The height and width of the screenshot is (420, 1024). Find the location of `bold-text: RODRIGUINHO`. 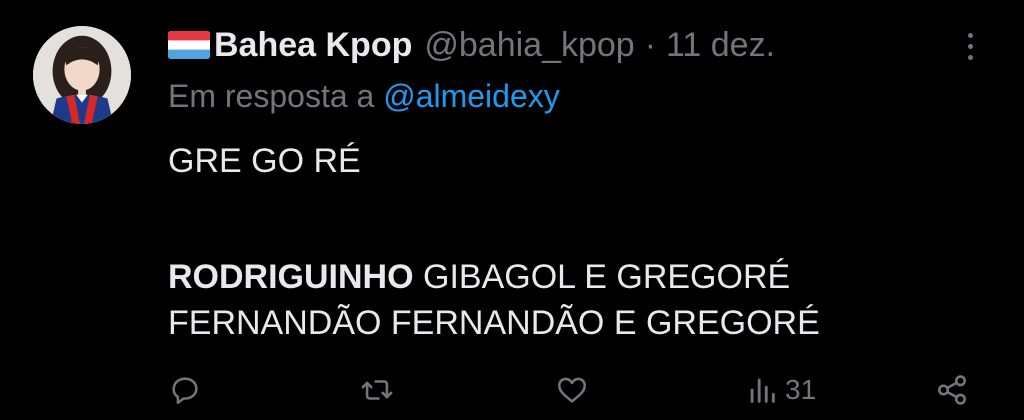

bold-text: RODRIGUINHO is located at coordinates (291, 277).